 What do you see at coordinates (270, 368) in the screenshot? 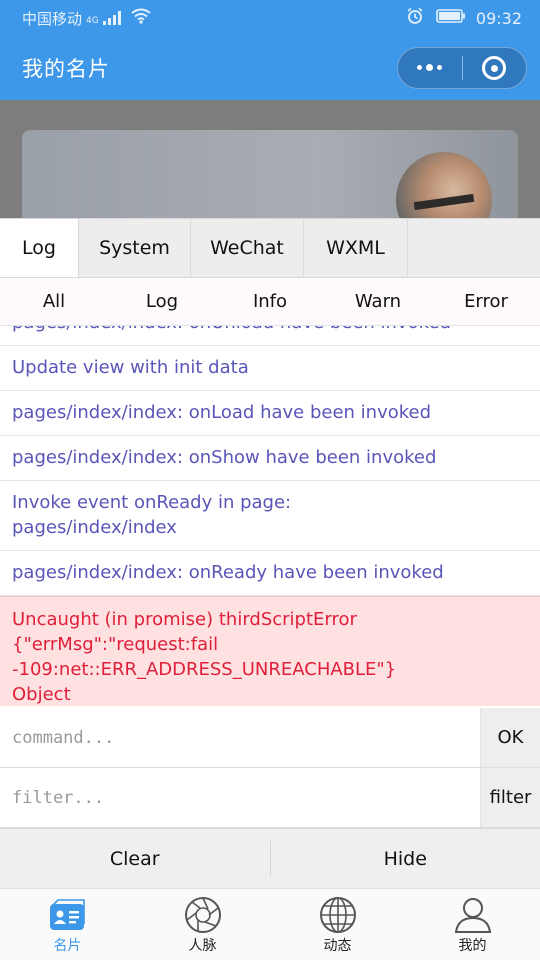
I see `log-entry: Update view with init data` at bounding box center [270, 368].